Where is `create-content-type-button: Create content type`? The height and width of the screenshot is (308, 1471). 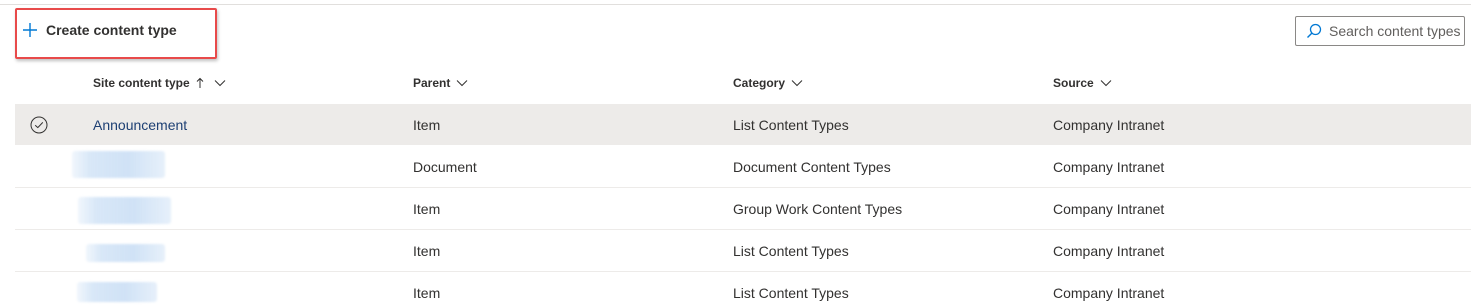 create-content-type-button: Create content type is located at coordinates (99, 30).